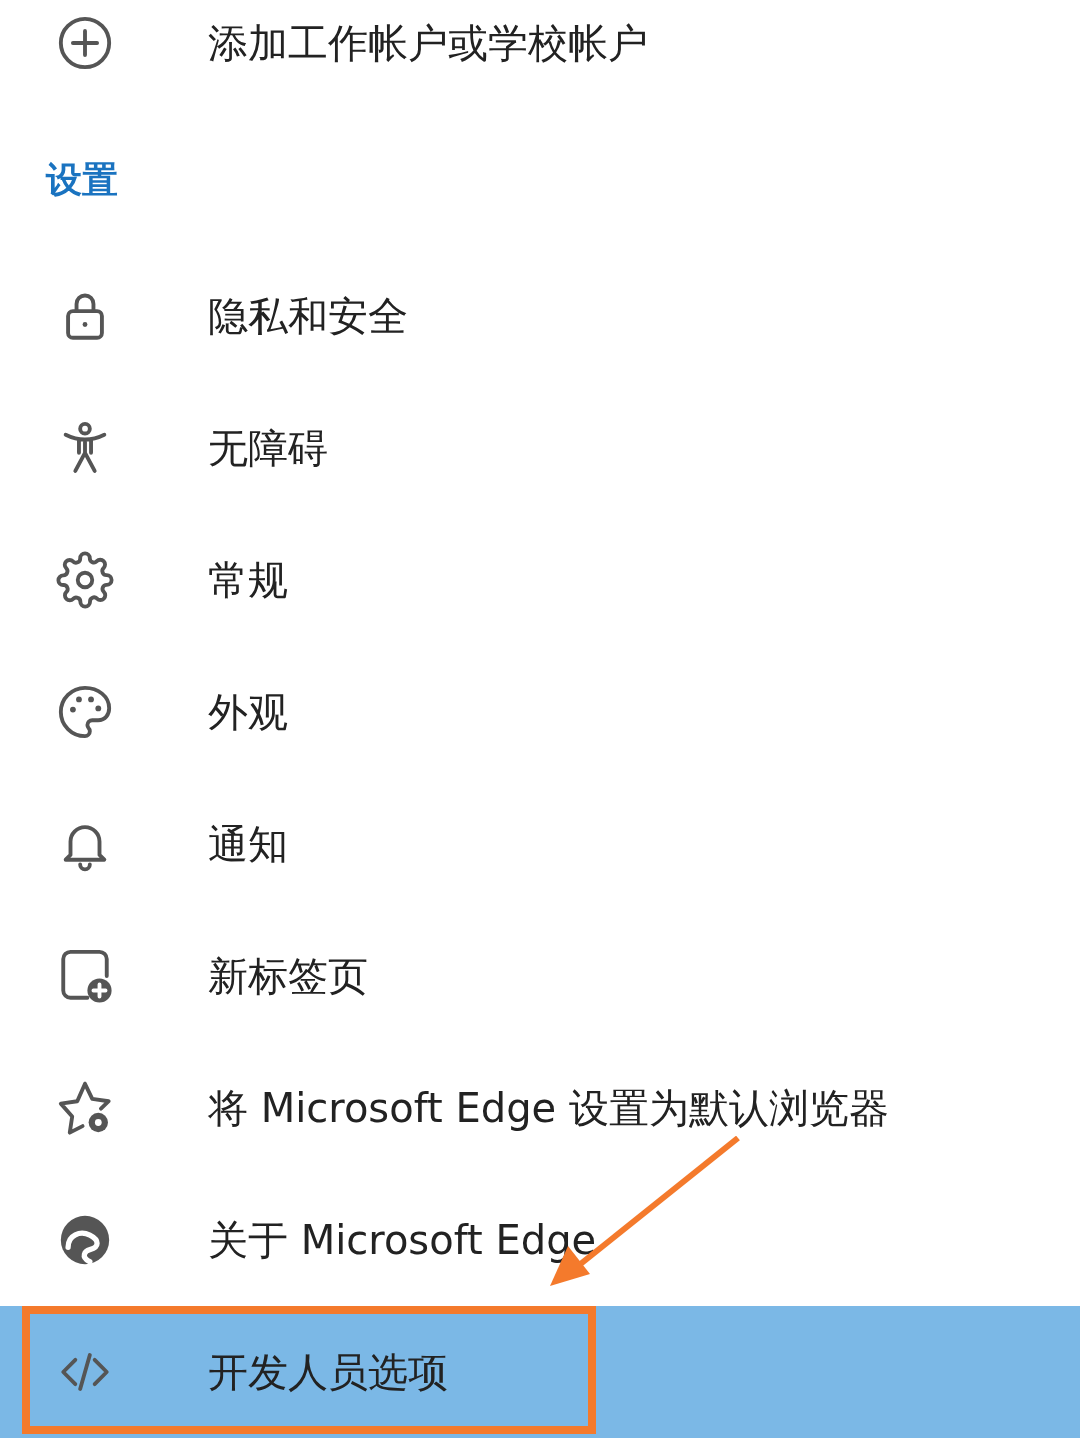 This screenshot has height=1440, width=1080. What do you see at coordinates (85, 1108) in the screenshot?
I see `star-gear-icon` at bounding box center [85, 1108].